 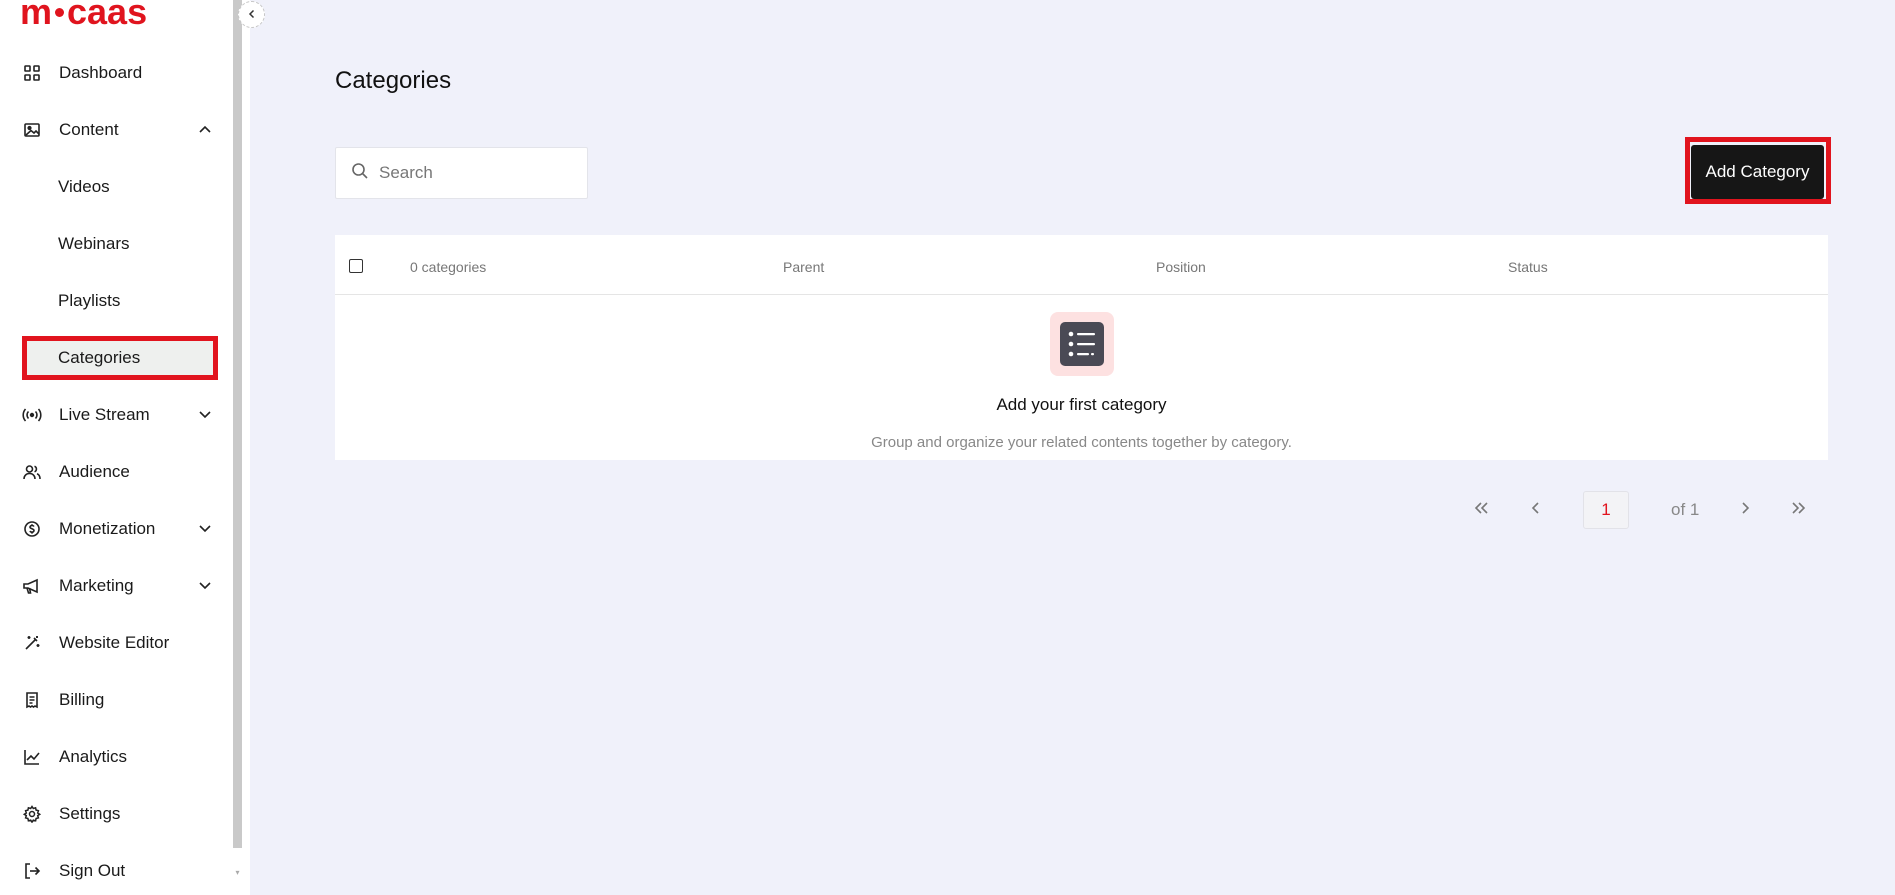 I want to click on sidebar-item-label: Audience, so click(x=94, y=471).